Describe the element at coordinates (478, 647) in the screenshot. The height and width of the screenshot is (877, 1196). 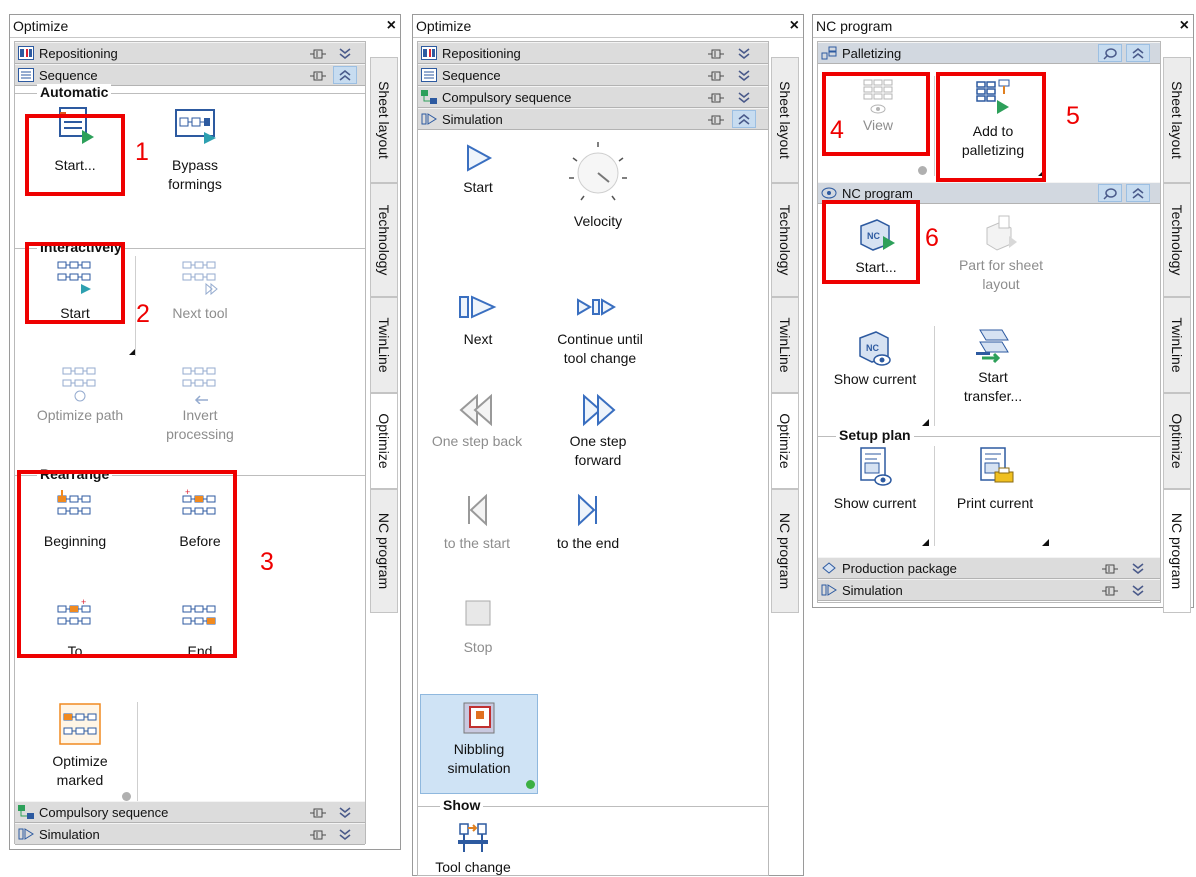
I see `button-label: Stop` at that location.